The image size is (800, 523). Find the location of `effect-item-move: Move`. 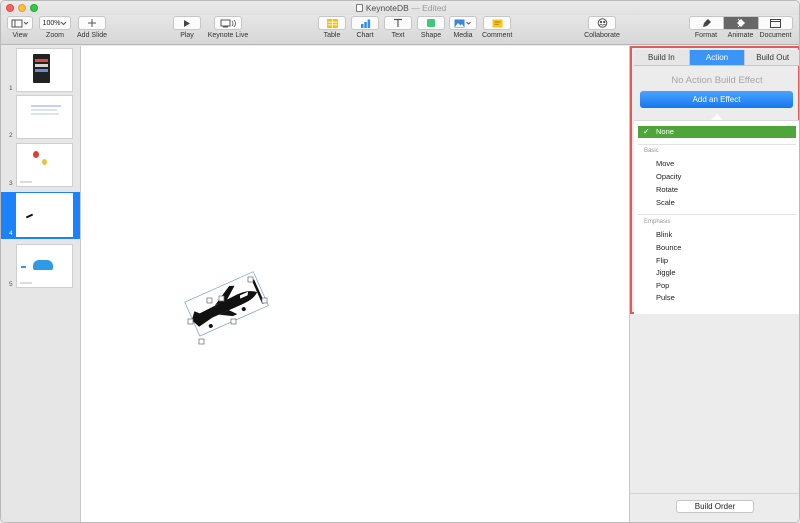

effect-item-move: Move is located at coordinates (665, 163).